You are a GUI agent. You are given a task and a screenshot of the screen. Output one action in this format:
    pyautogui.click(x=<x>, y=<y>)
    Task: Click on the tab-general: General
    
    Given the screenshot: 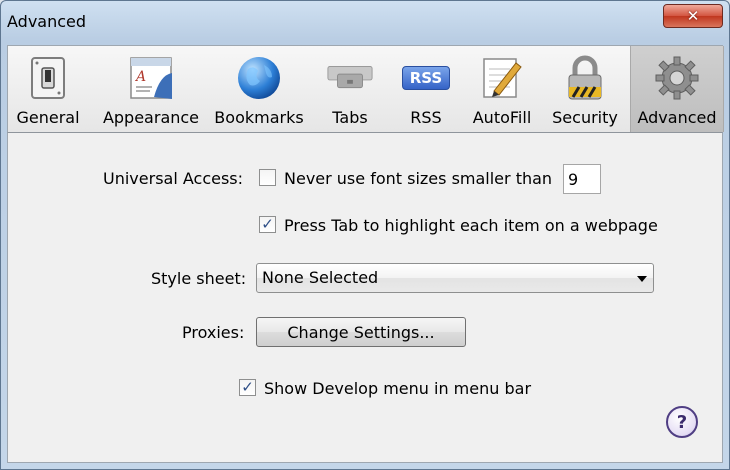 What is the action you would take?
    pyautogui.click(x=48, y=89)
    